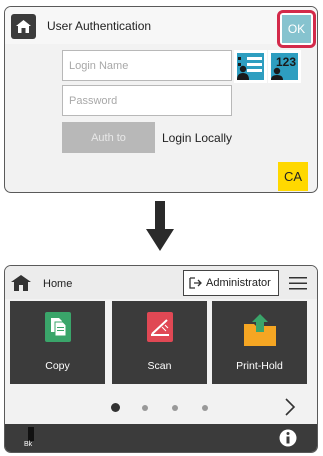 This screenshot has height=456, width=323. Describe the element at coordinates (99, 26) in the screenshot. I see `auth-title: User Authentication` at that location.